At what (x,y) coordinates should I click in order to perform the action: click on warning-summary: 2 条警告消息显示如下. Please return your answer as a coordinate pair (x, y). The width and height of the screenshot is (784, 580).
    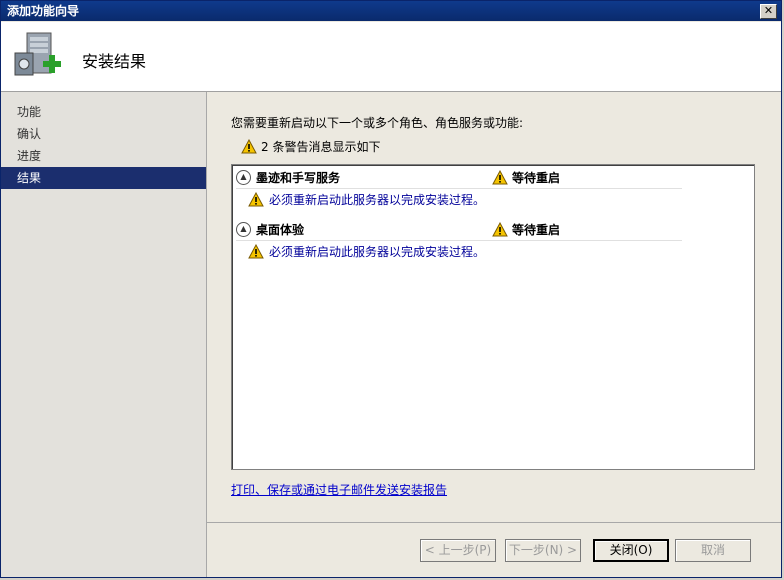
    Looking at the image, I should click on (310, 146).